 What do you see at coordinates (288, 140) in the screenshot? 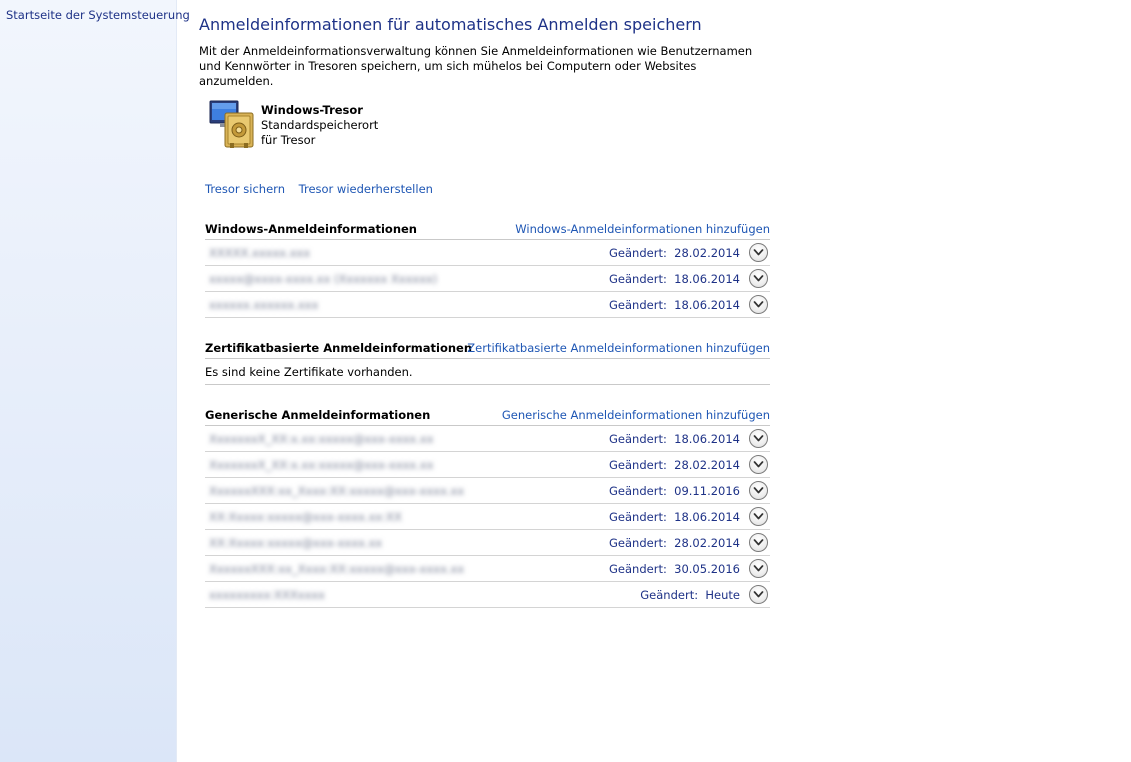
I see `vault-description-line2: für Tresor` at bounding box center [288, 140].